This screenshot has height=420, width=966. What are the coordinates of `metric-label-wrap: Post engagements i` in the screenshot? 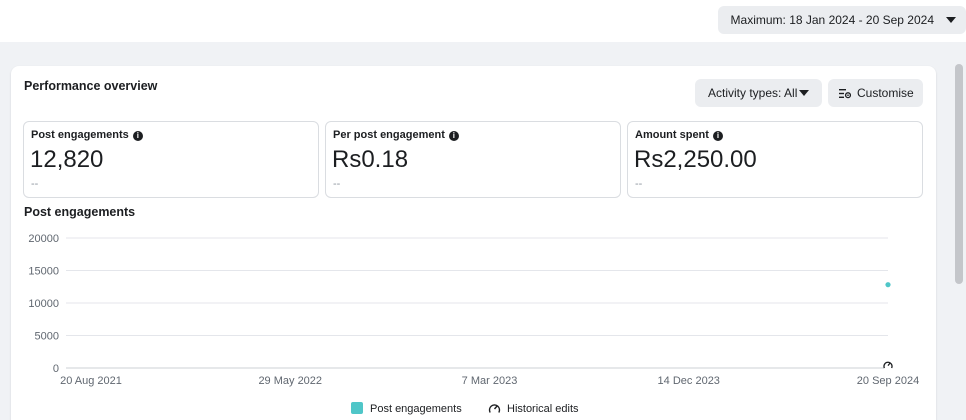 It's located at (87, 135).